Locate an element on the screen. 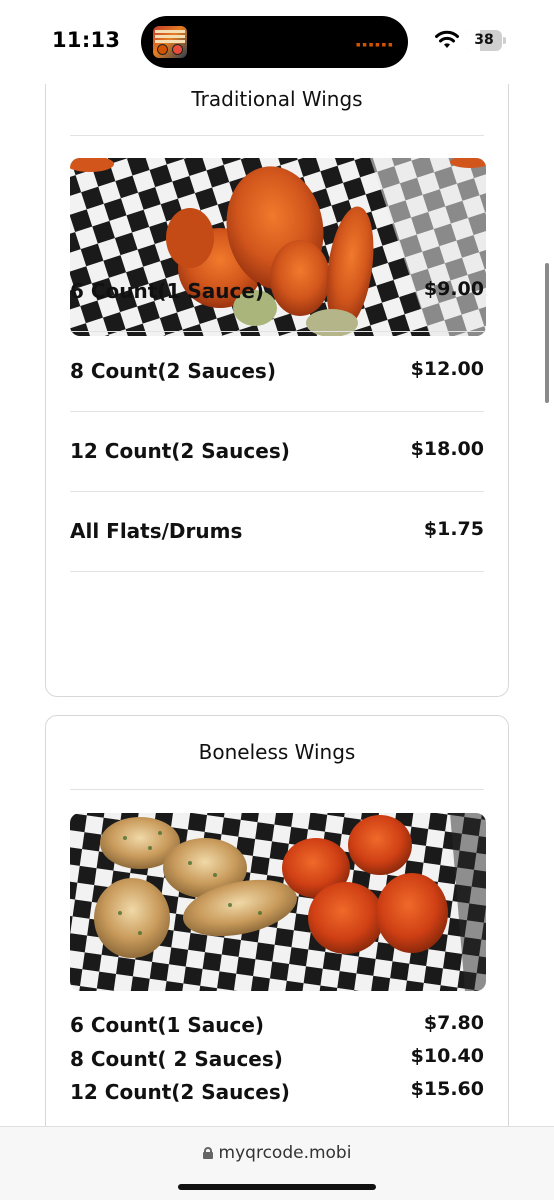 The width and height of the screenshot is (554, 1200). menu-item-price: $18.00 is located at coordinates (447, 449).